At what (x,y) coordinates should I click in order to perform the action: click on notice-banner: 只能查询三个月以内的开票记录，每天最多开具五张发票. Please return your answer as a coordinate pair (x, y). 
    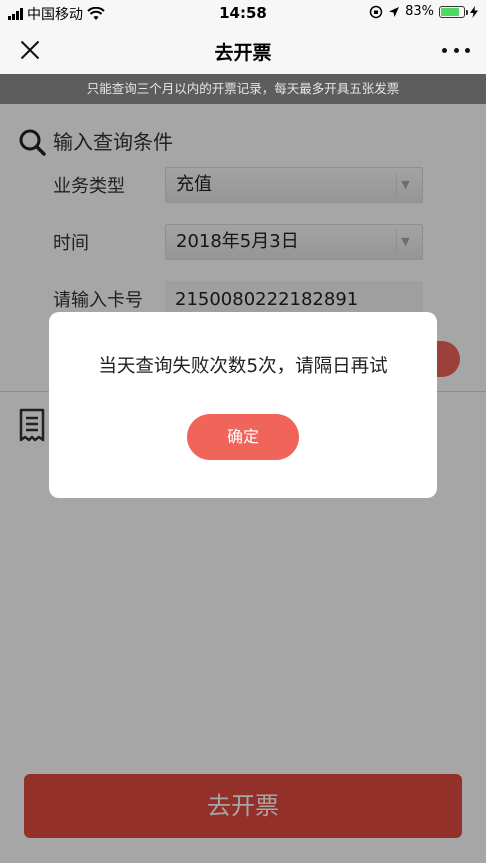
    Looking at the image, I should click on (243, 89).